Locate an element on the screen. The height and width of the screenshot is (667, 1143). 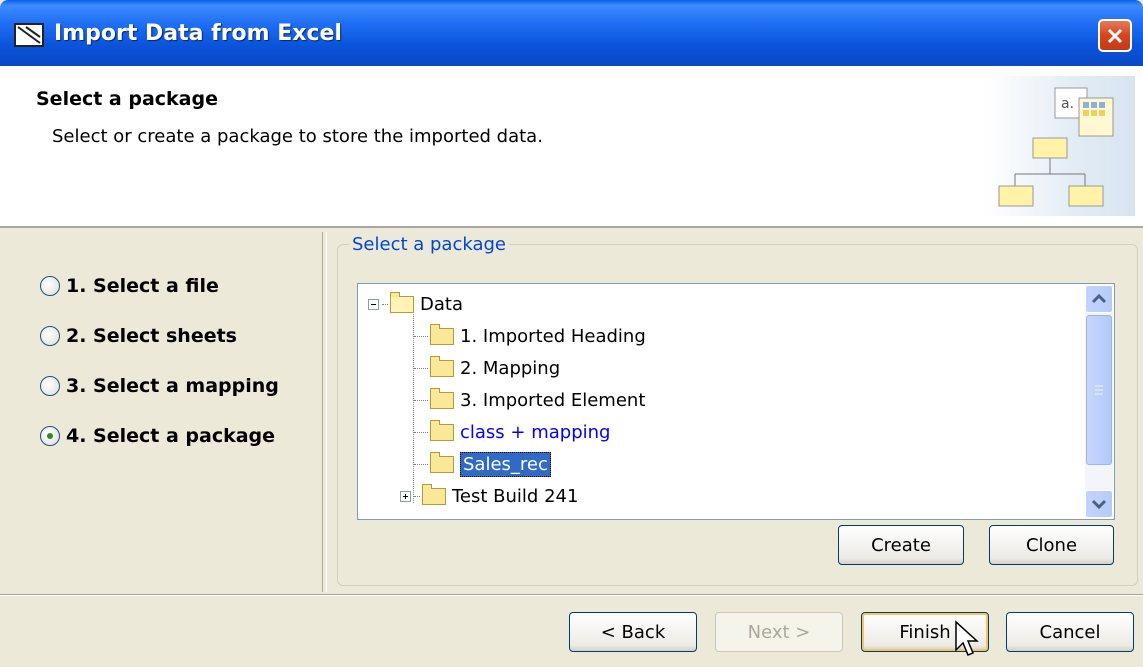
tree-node: 3. Imported Element is located at coordinates (529, 400).